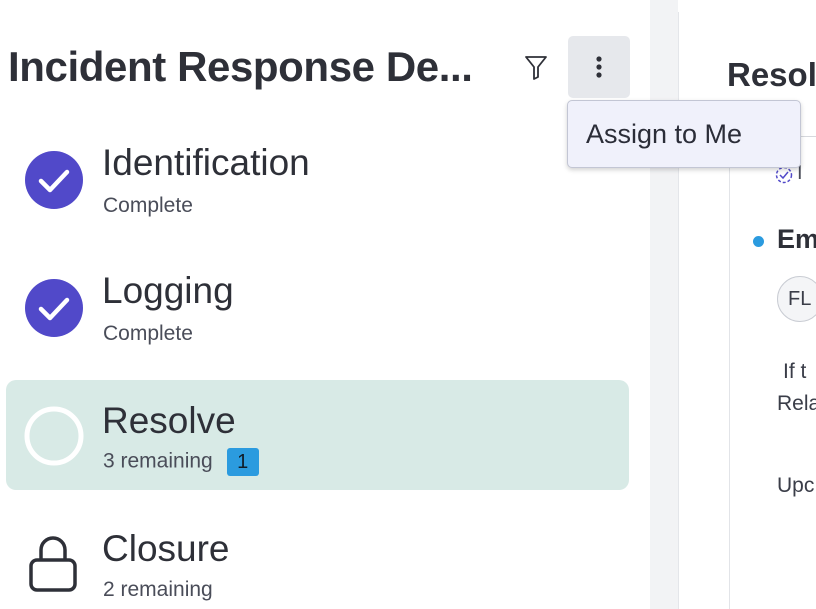  What do you see at coordinates (664, 304) in the screenshot?
I see `panel-divider` at bounding box center [664, 304].